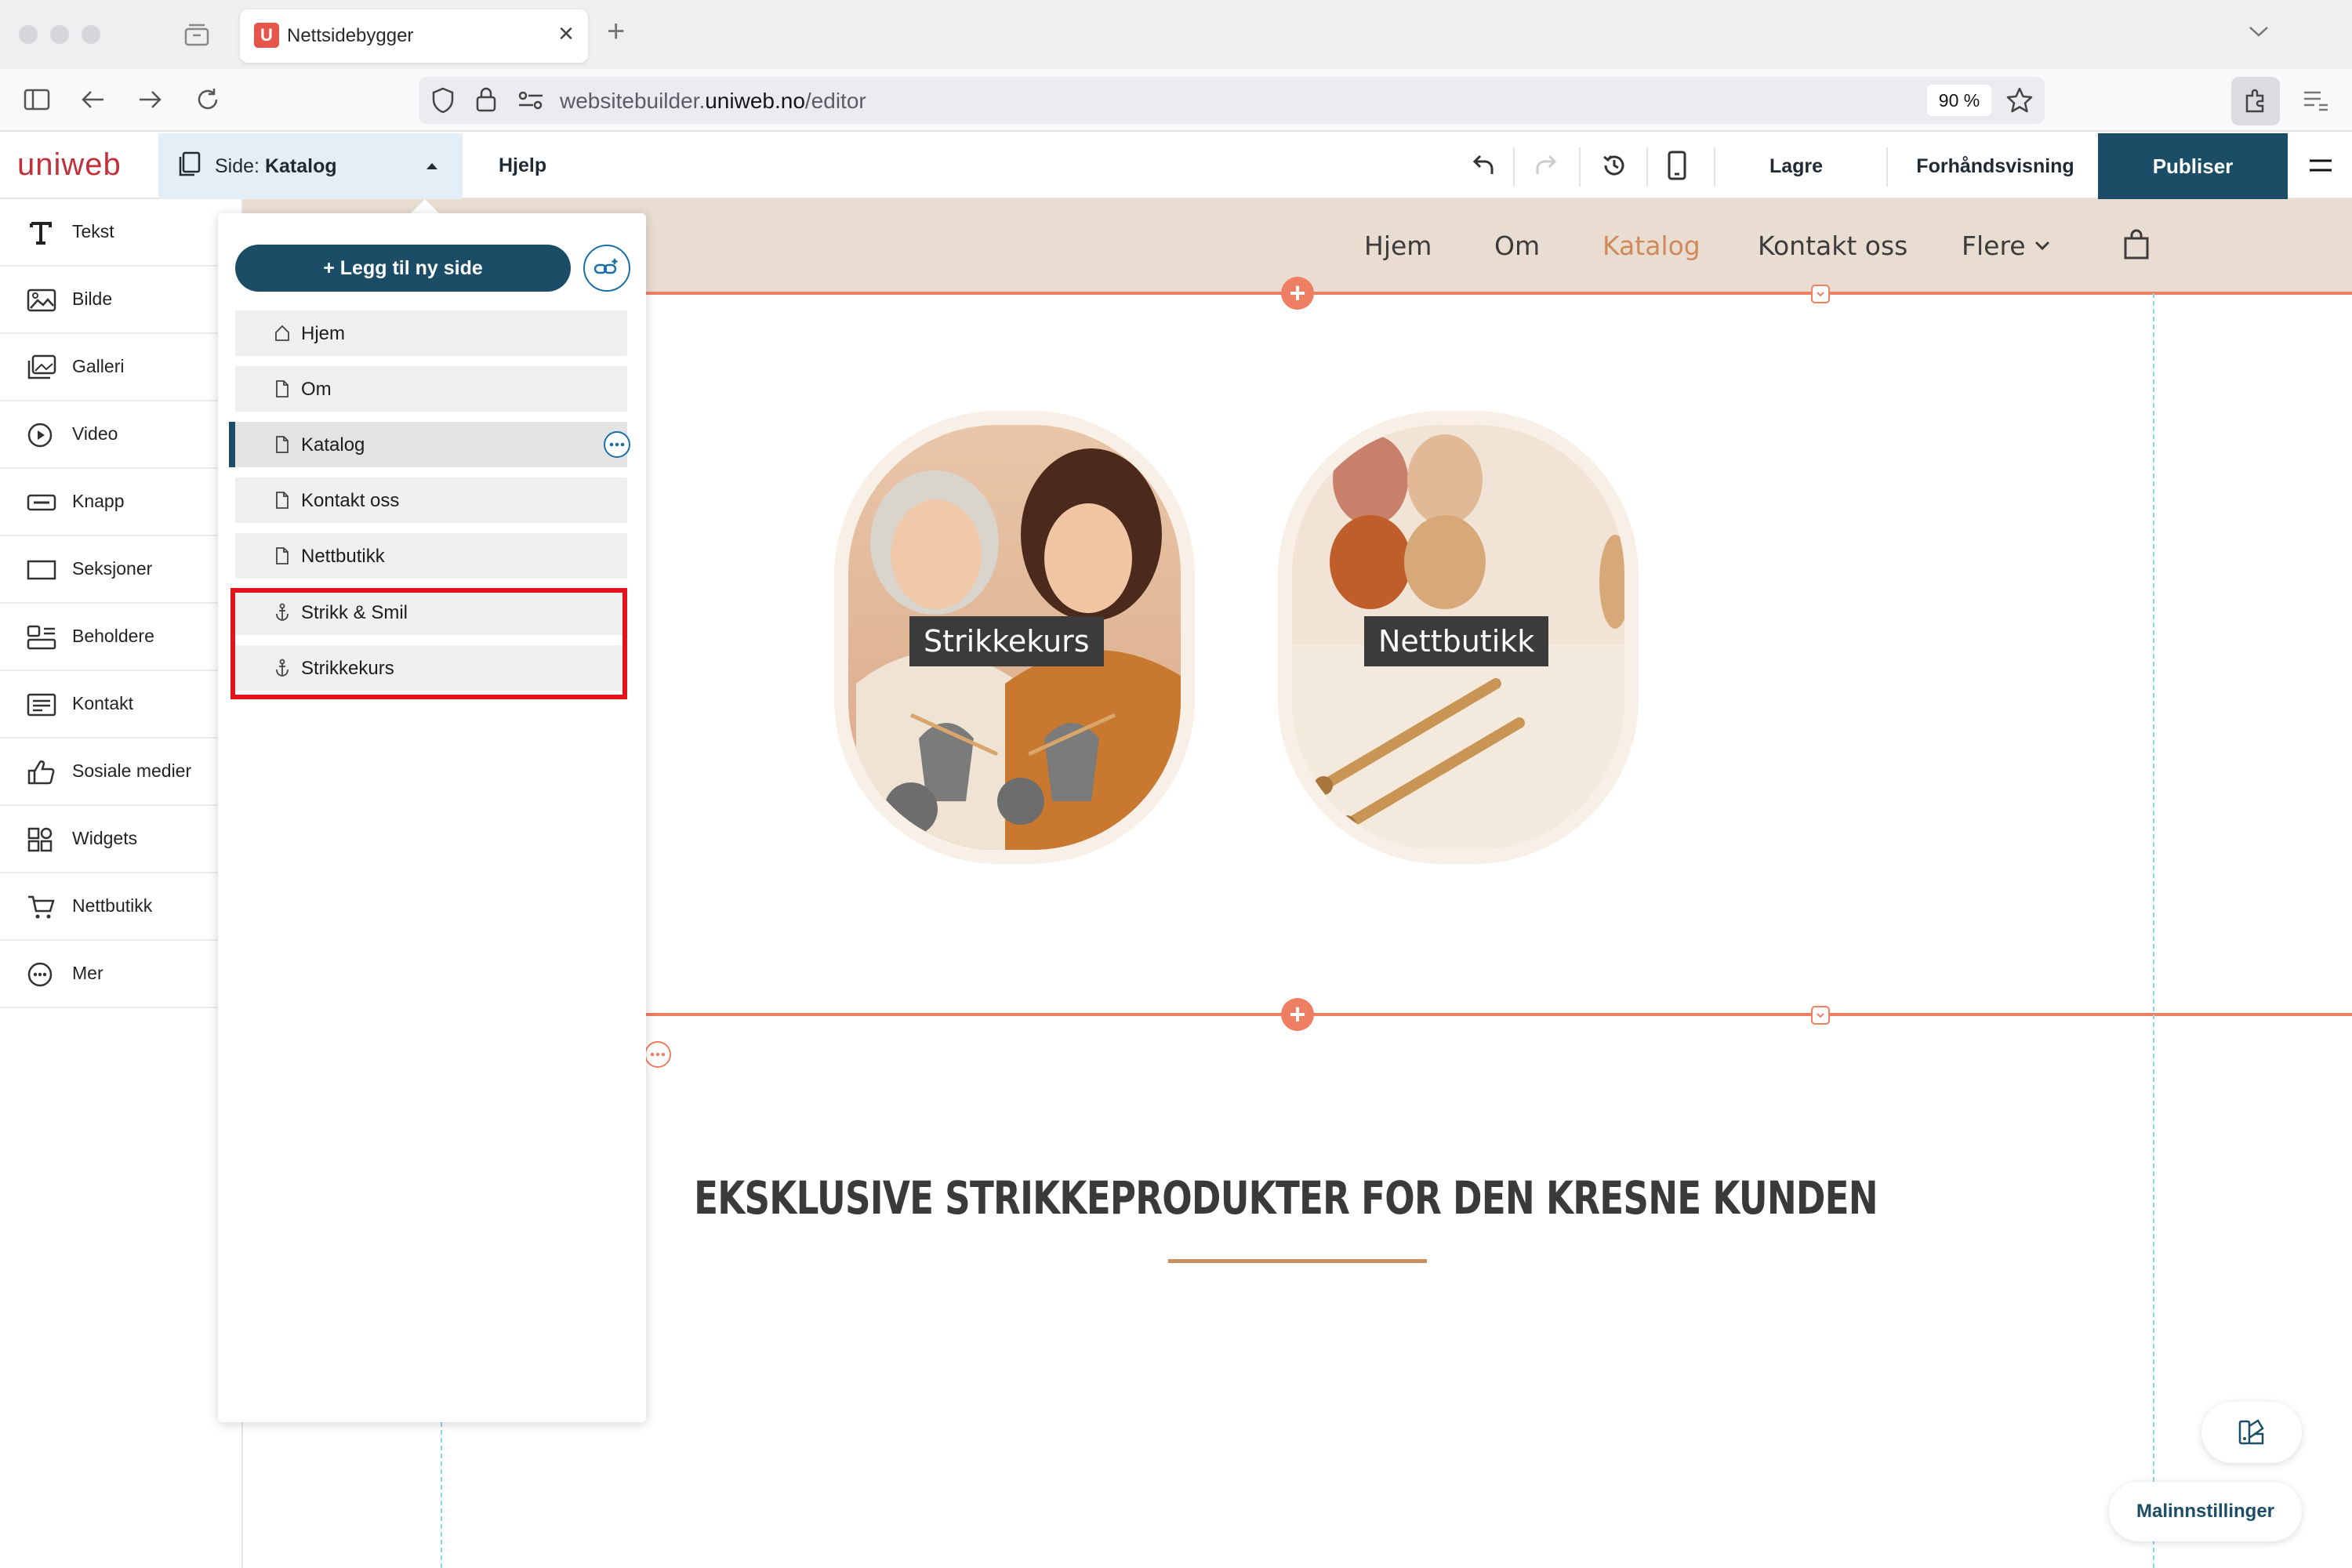 Image resolution: width=2352 pixels, height=1568 pixels. What do you see at coordinates (1651, 245) in the screenshot?
I see `site-nav-katalog: Katalog` at bounding box center [1651, 245].